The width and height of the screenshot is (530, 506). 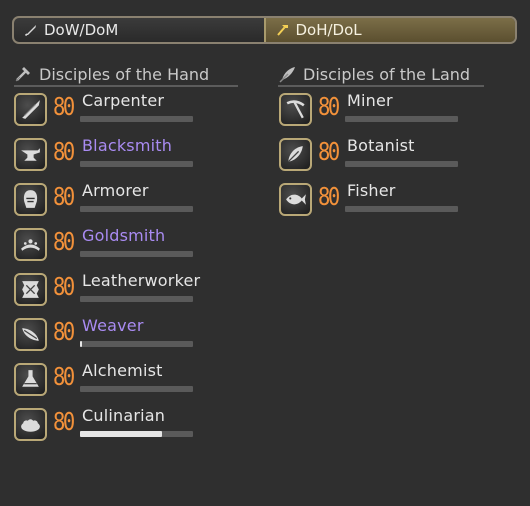 I want to click on job-name: Leatherworker, so click(x=141, y=280).